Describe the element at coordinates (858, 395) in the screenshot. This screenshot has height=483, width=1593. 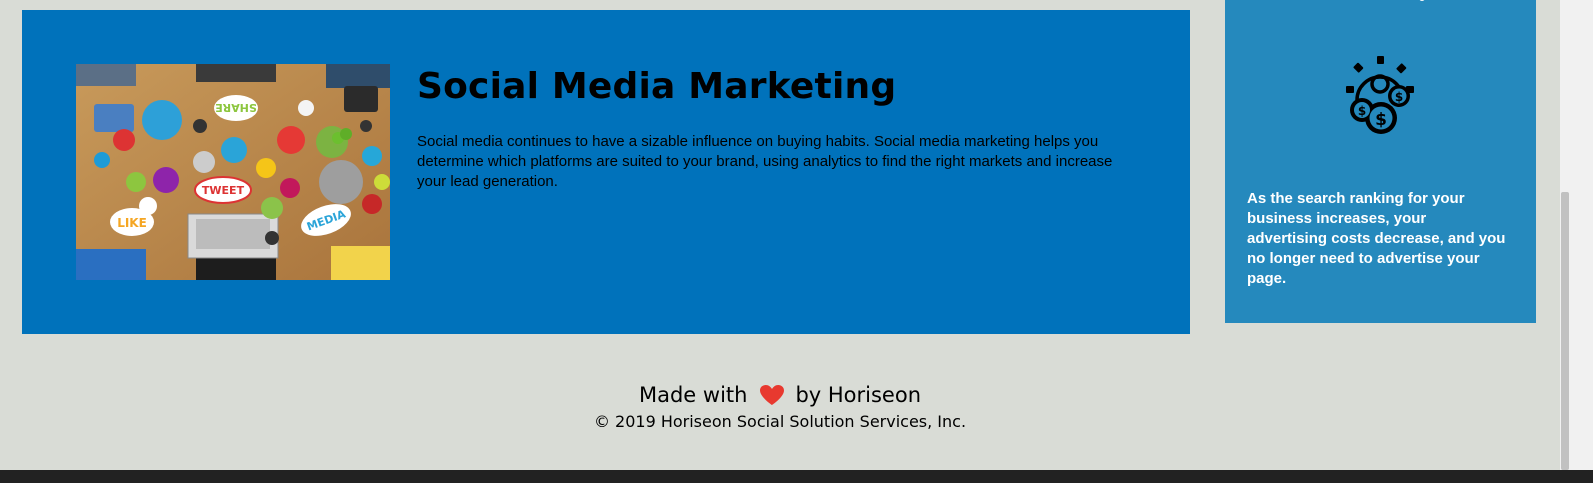
I see `made-with-suffix: by Horiseon` at that location.